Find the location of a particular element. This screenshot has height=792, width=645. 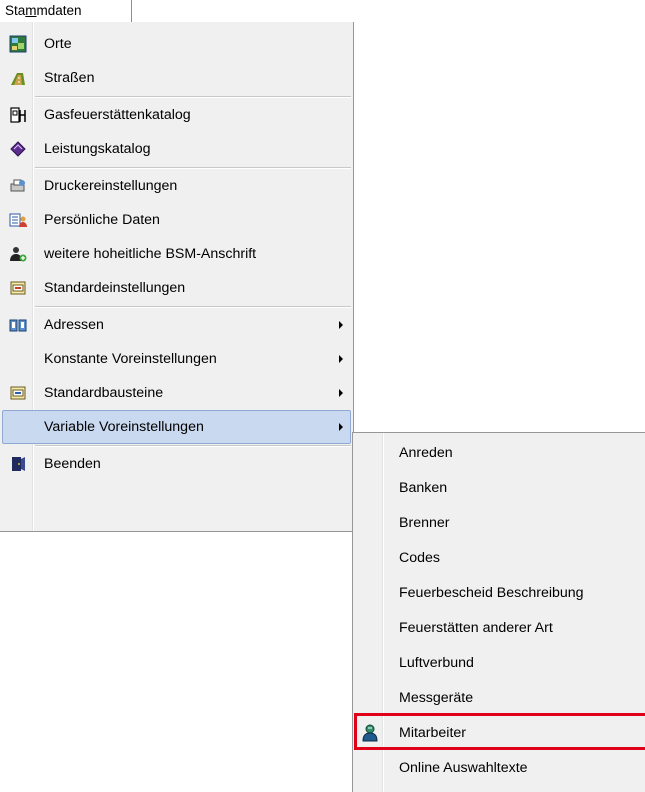

submenu-item-feuerbescheid-beschreibung: Feuerbescheid Beschreibung is located at coordinates (500, 593).